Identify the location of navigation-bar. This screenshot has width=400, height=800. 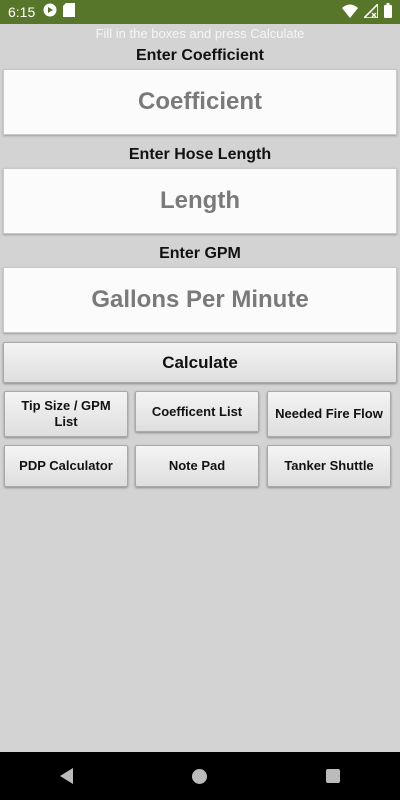
(200, 776).